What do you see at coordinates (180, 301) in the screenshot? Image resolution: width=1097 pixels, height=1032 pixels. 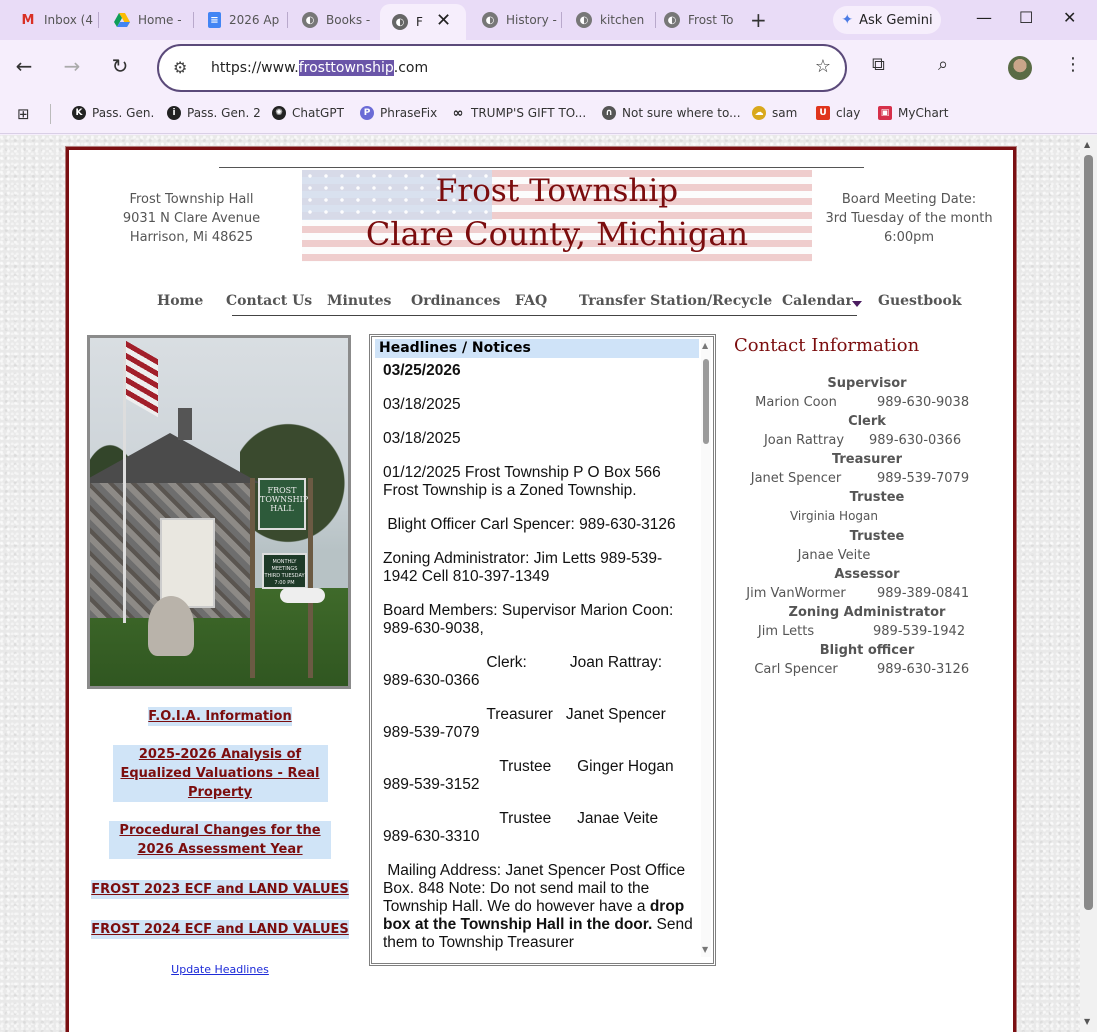 I see `nav-home: Home` at bounding box center [180, 301].